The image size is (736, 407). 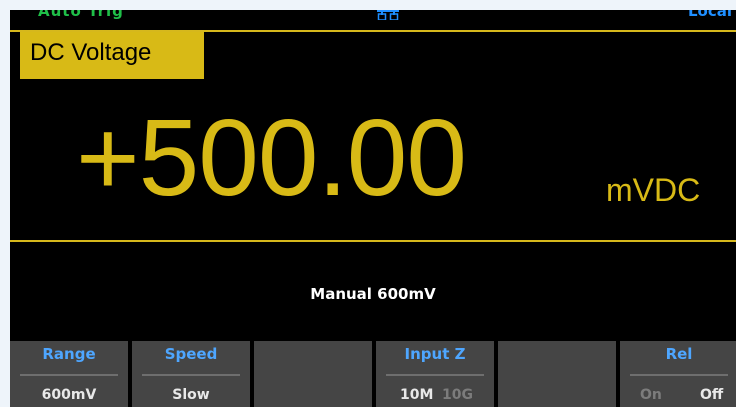 What do you see at coordinates (457, 395) in the screenshot?
I see `input-z-option-10g: 10G` at bounding box center [457, 395].